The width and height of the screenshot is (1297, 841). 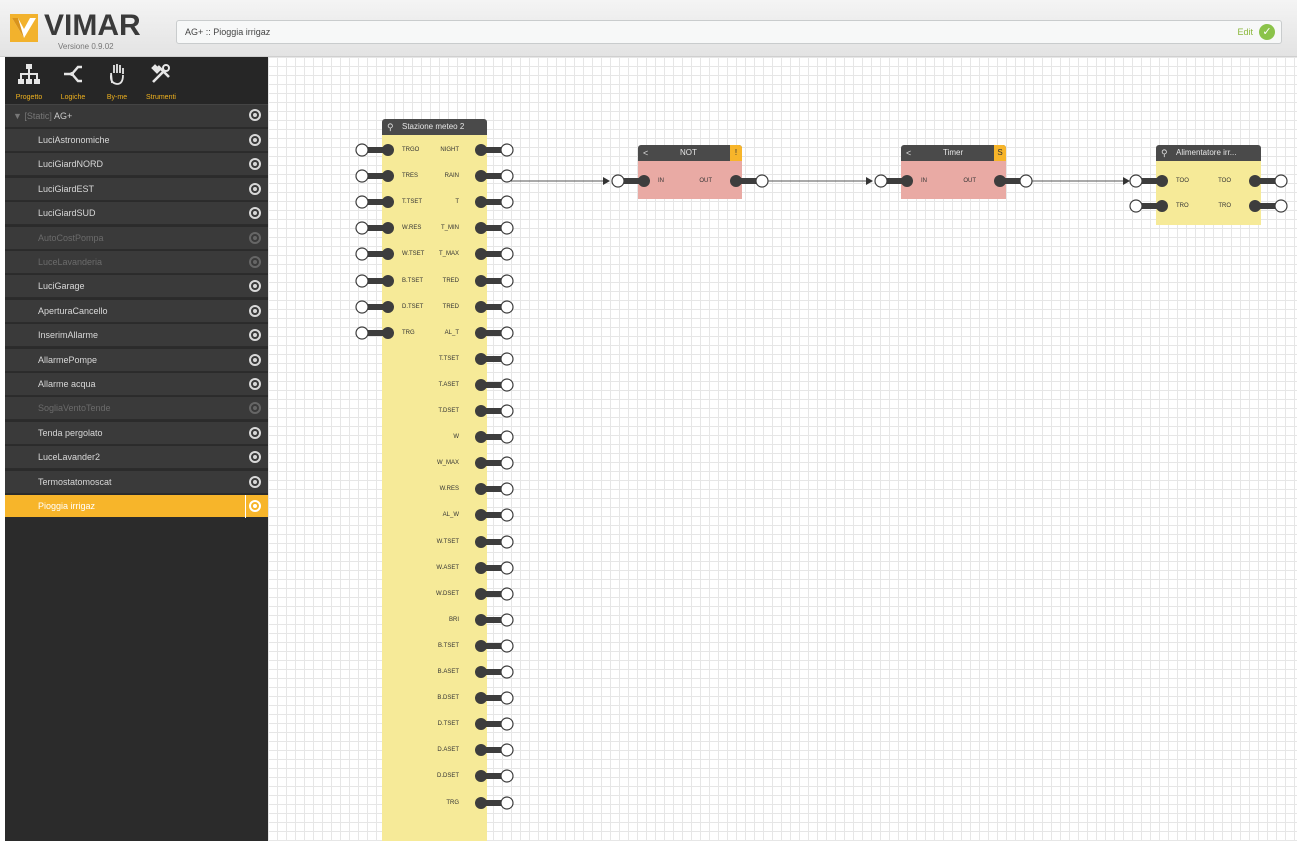 What do you see at coordinates (136, 140) in the screenshot?
I see `tree-item: LuciAstronomiche` at bounding box center [136, 140].